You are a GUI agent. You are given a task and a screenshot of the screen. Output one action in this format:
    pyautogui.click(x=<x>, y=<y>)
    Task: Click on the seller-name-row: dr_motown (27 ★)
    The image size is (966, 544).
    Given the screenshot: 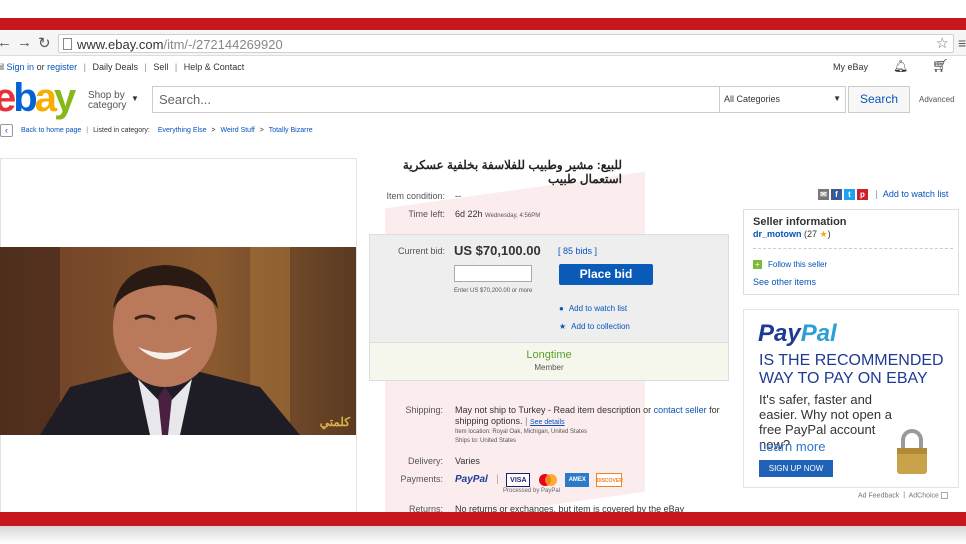 What is the action you would take?
    pyautogui.click(x=792, y=234)
    